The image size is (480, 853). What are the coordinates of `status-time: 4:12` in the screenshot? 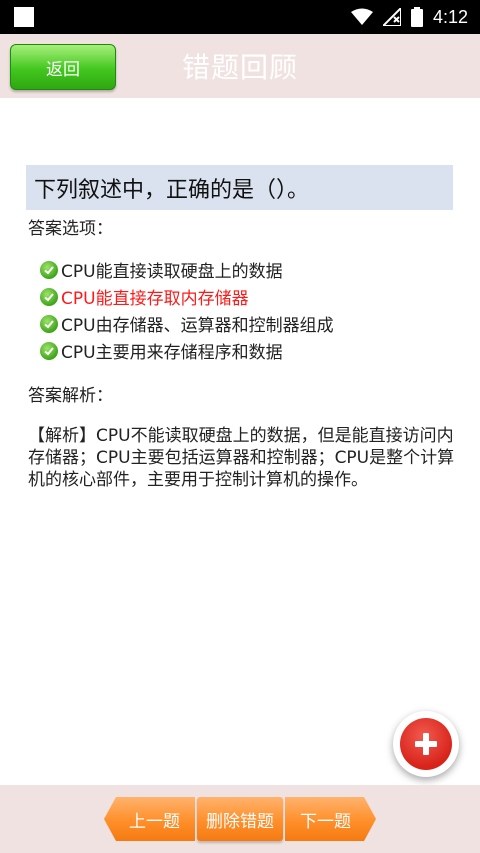 It's located at (450, 16).